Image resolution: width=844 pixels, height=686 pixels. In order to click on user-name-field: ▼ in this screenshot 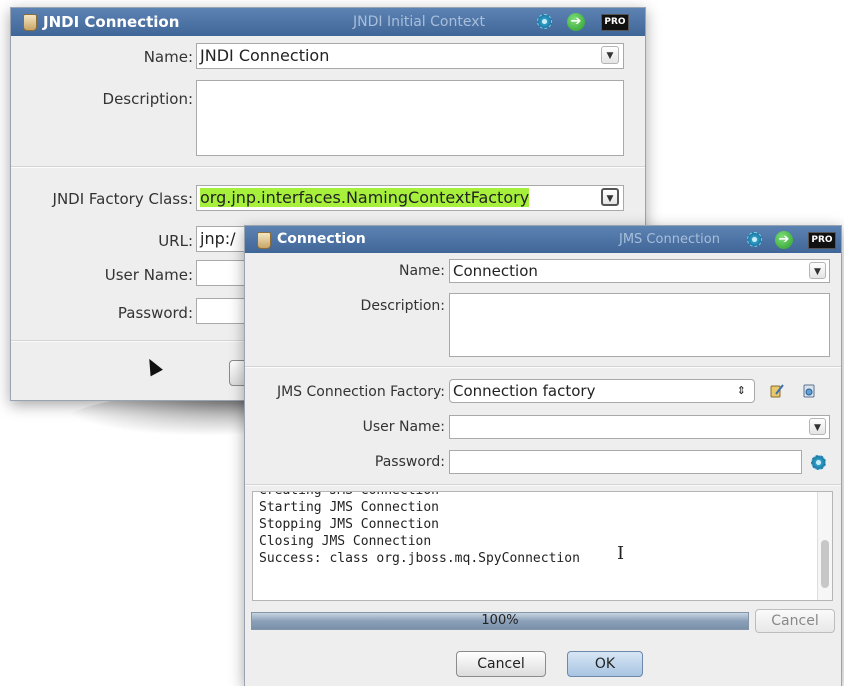, I will do `click(639, 427)`.